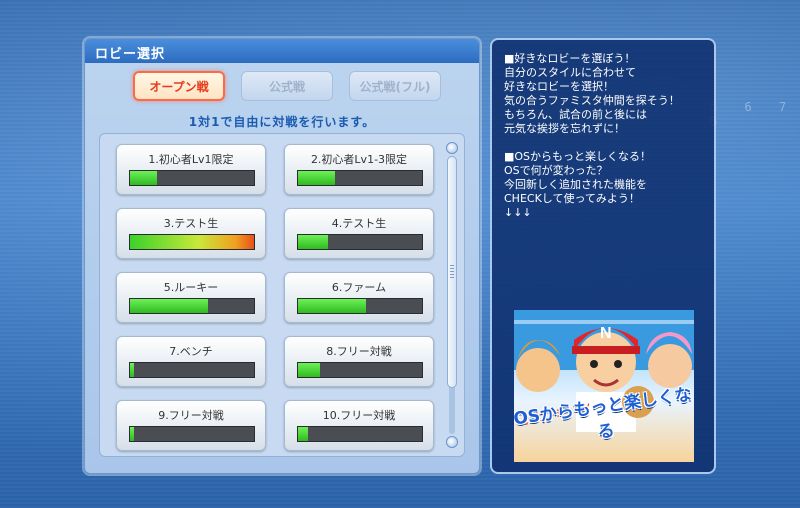 Image resolution: width=800 pixels, height=508 pixels. Describe the element at coordinates (359, 415) in the screenshot. I see `room-name: 10.フリー対戦` at that location.